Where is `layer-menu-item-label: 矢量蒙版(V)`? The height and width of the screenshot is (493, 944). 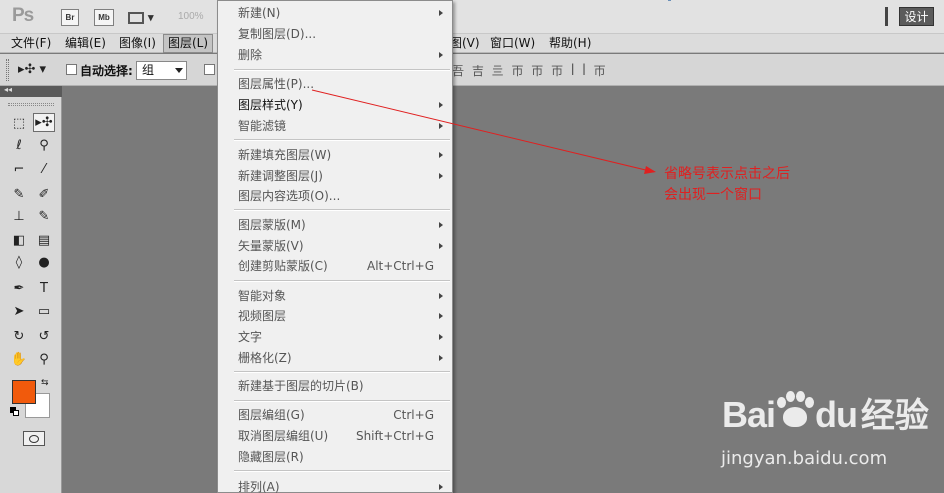
layer-menu-item-label: 矢量蒙版(V) is located at coordinates (271, 246).